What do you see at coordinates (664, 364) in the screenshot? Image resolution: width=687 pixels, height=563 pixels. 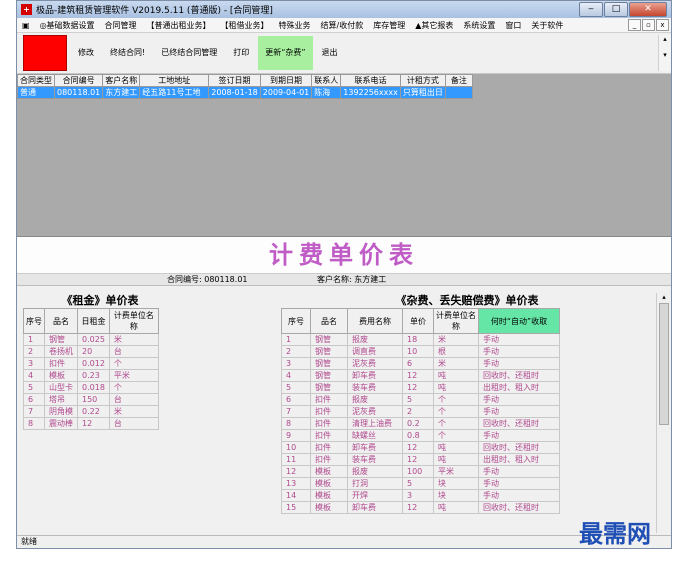 I see `scroll-thumb` at bounding box center [664, 364].